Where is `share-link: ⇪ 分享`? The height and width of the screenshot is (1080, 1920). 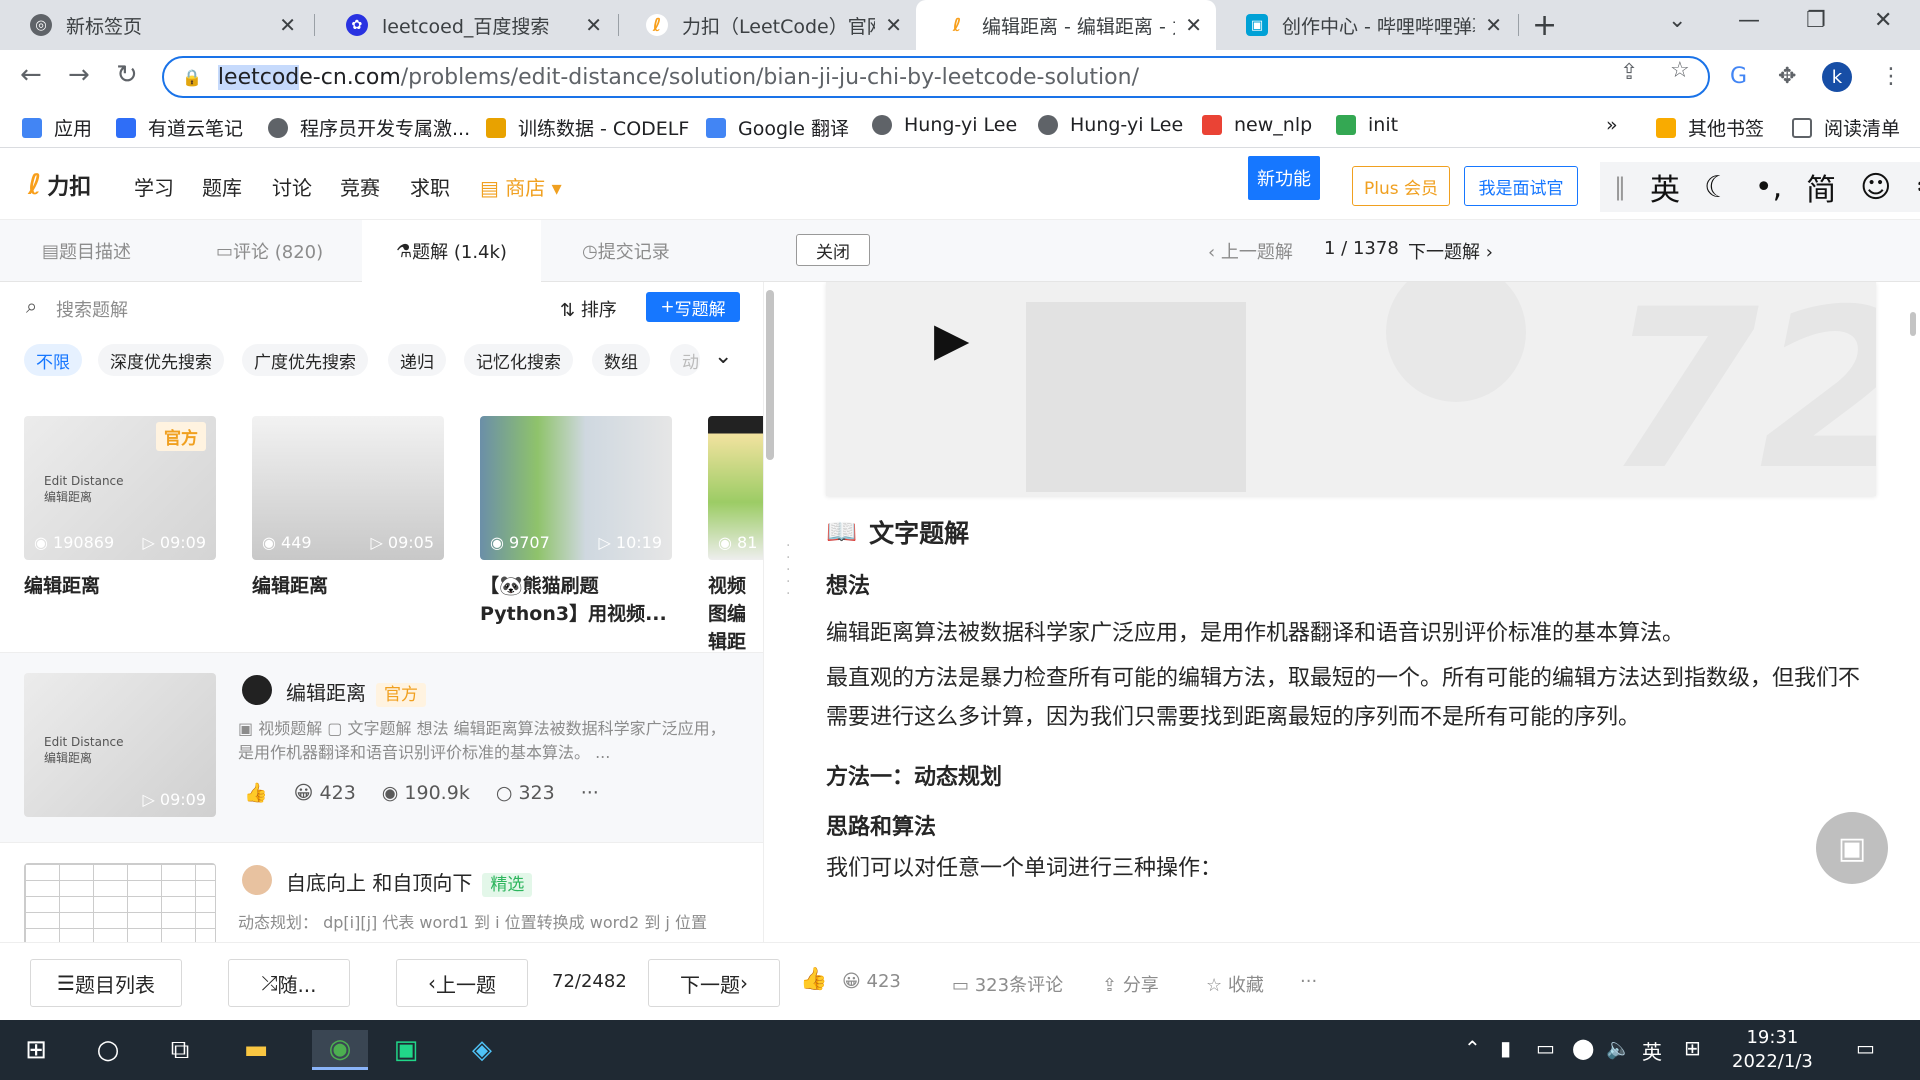 share-link: ⇪ 分享 is located at coordinates (1130, 984).